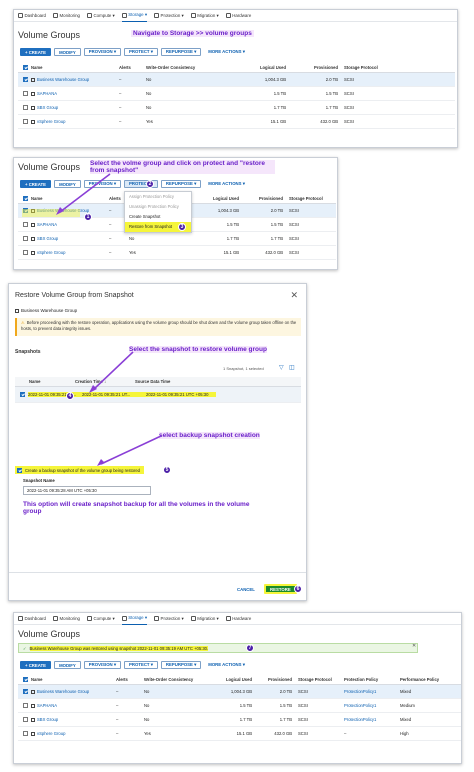 The height and width of the screenshot is (772, 474). I want to click on snapshot-name-label: Snapshot Name, so click(39, 480).